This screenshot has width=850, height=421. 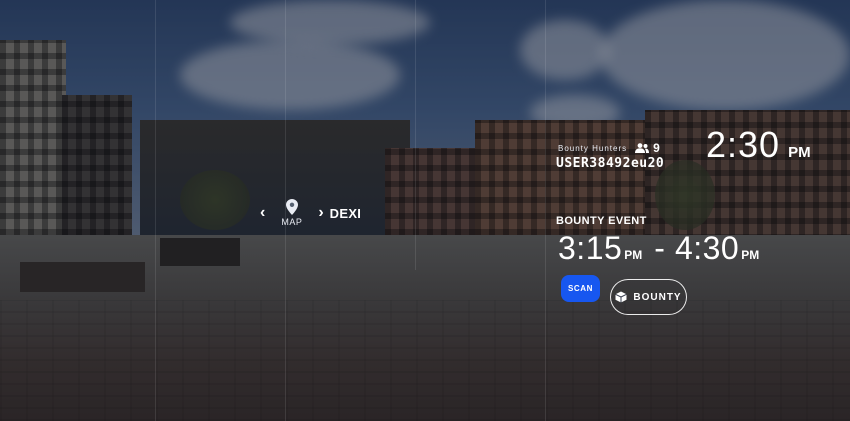 What do you see at coordinates (590, 248) in the screenshot?
I see `event-start-time: 3:15` at bounding box center [590, 248].